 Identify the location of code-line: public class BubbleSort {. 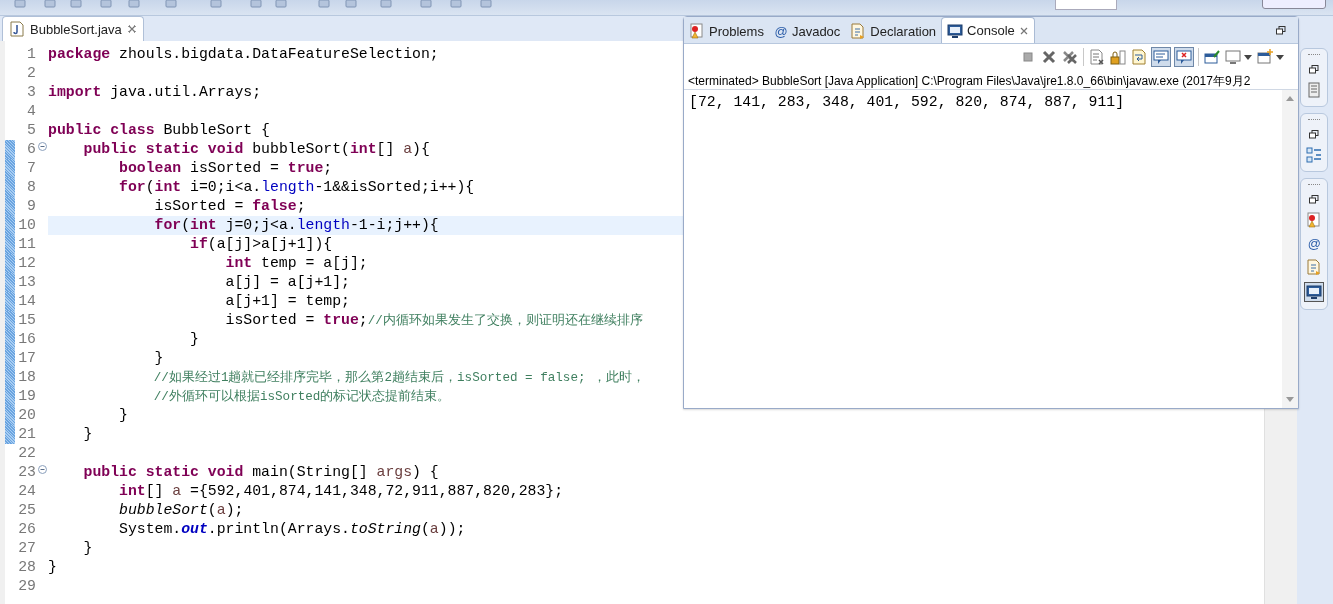
(159, 130).